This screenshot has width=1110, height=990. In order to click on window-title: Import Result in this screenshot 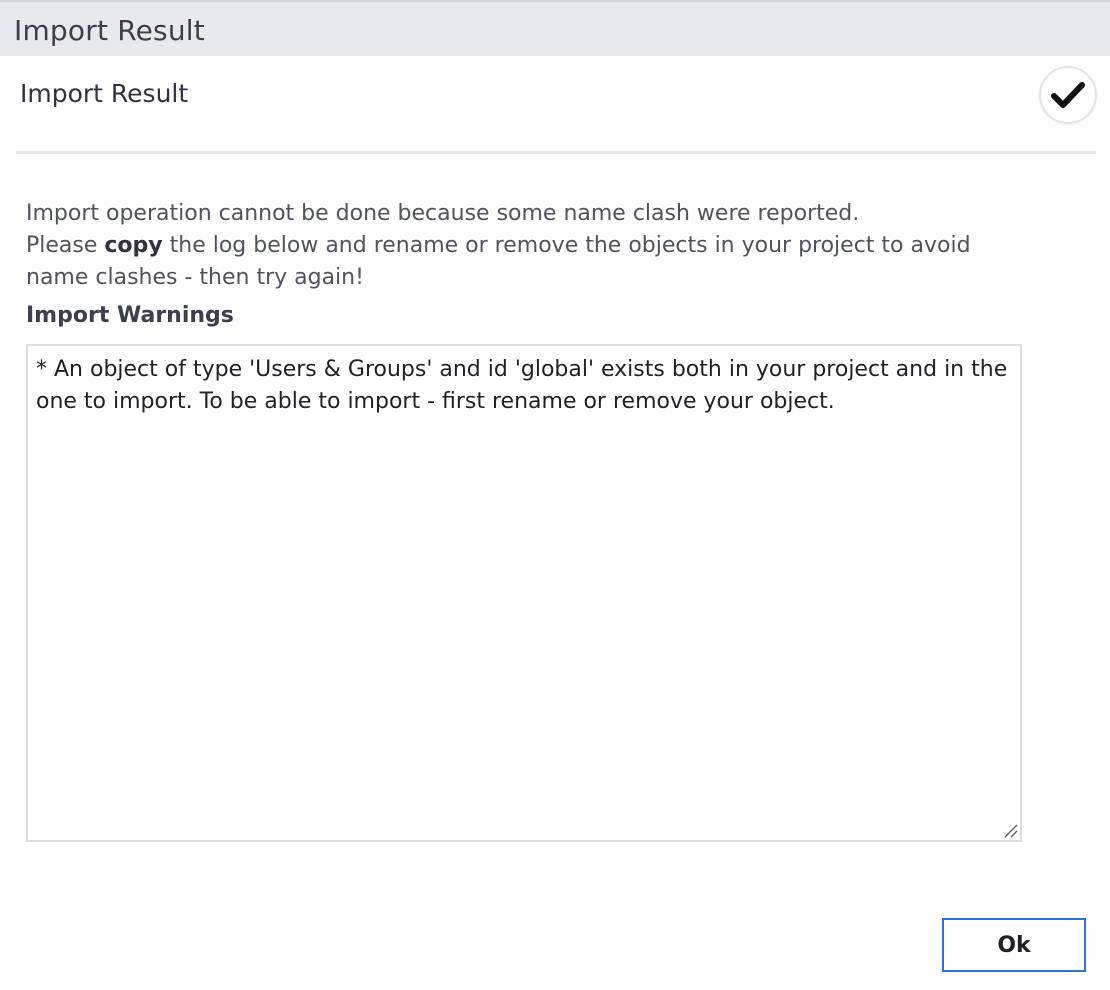, I will do `click(109, 30)`.